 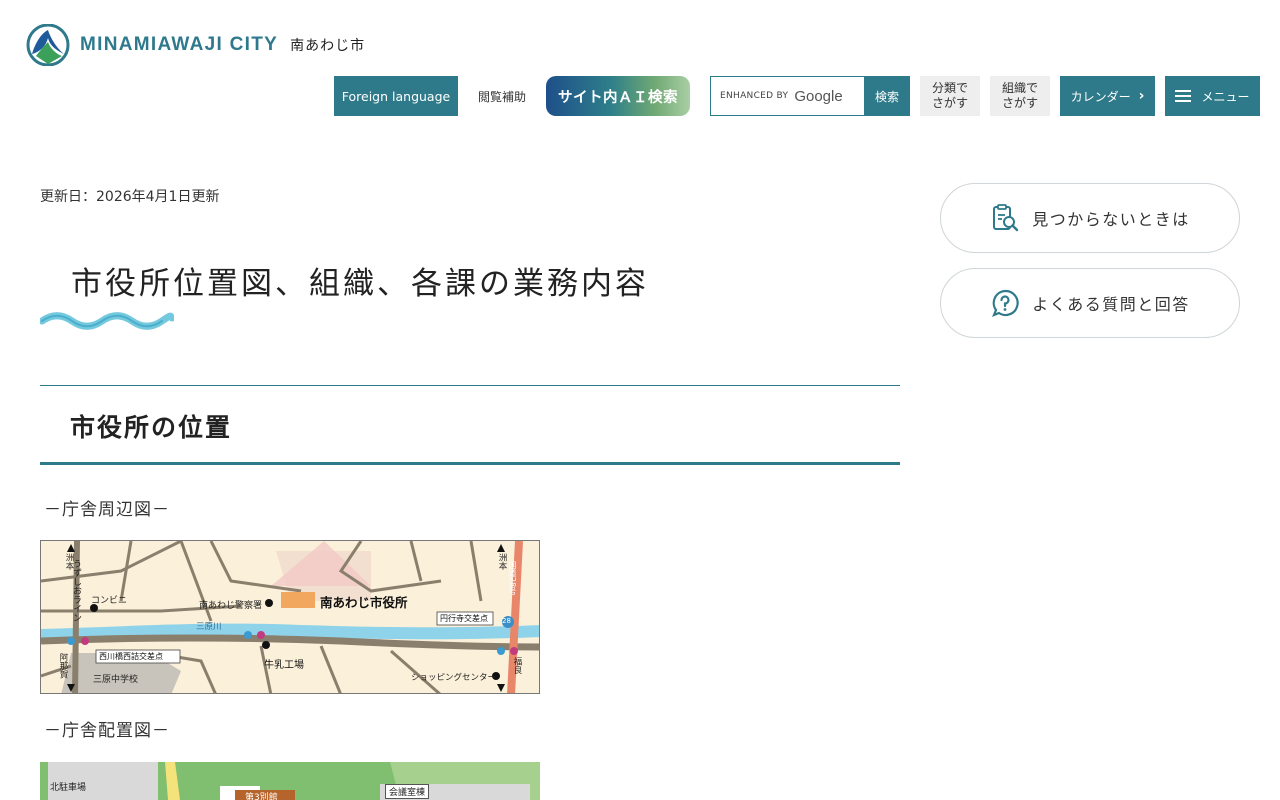 What do you see at coordinates (284, 665) in the screenshot?
I see `map-label-milk-factory: 牛乳工場` at bounding box center [284, 665].